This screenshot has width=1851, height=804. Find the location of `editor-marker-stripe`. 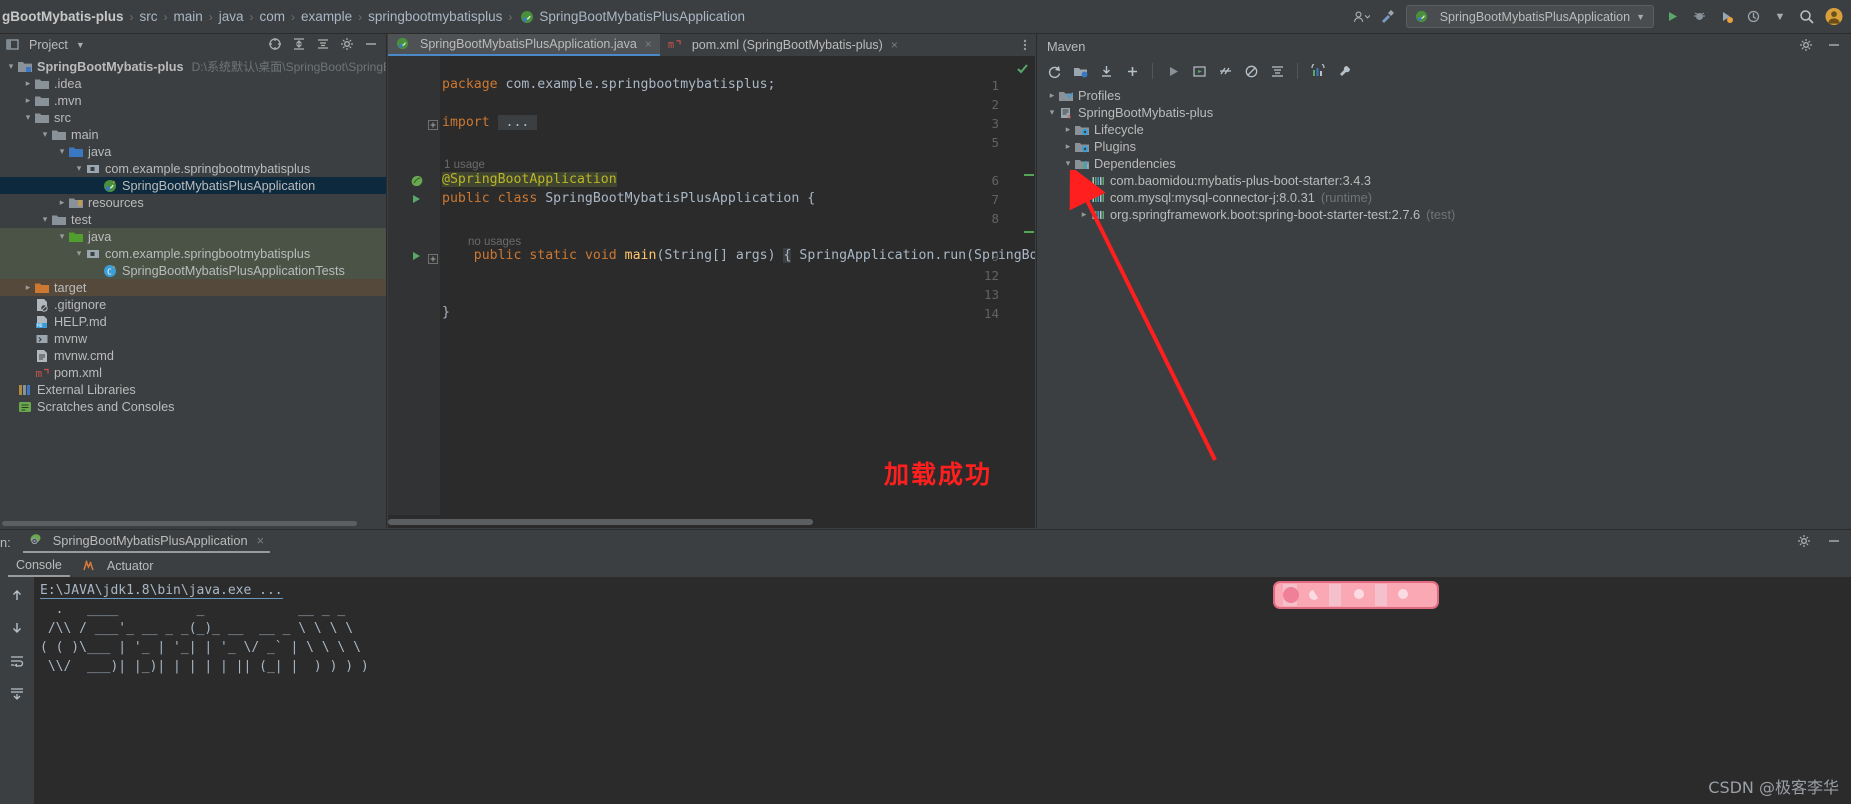

editor-marker-stripe is located at coordinates (1029, 285).